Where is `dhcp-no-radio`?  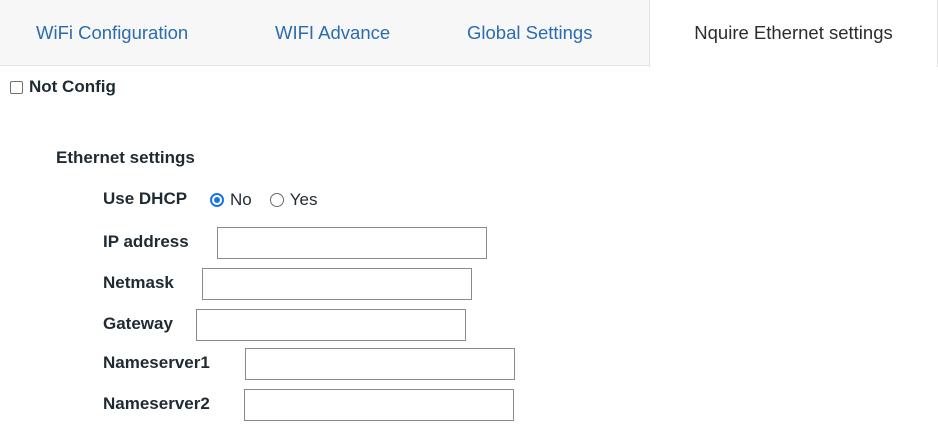
dhcp-no-radio is located at coordinates (217, 200).